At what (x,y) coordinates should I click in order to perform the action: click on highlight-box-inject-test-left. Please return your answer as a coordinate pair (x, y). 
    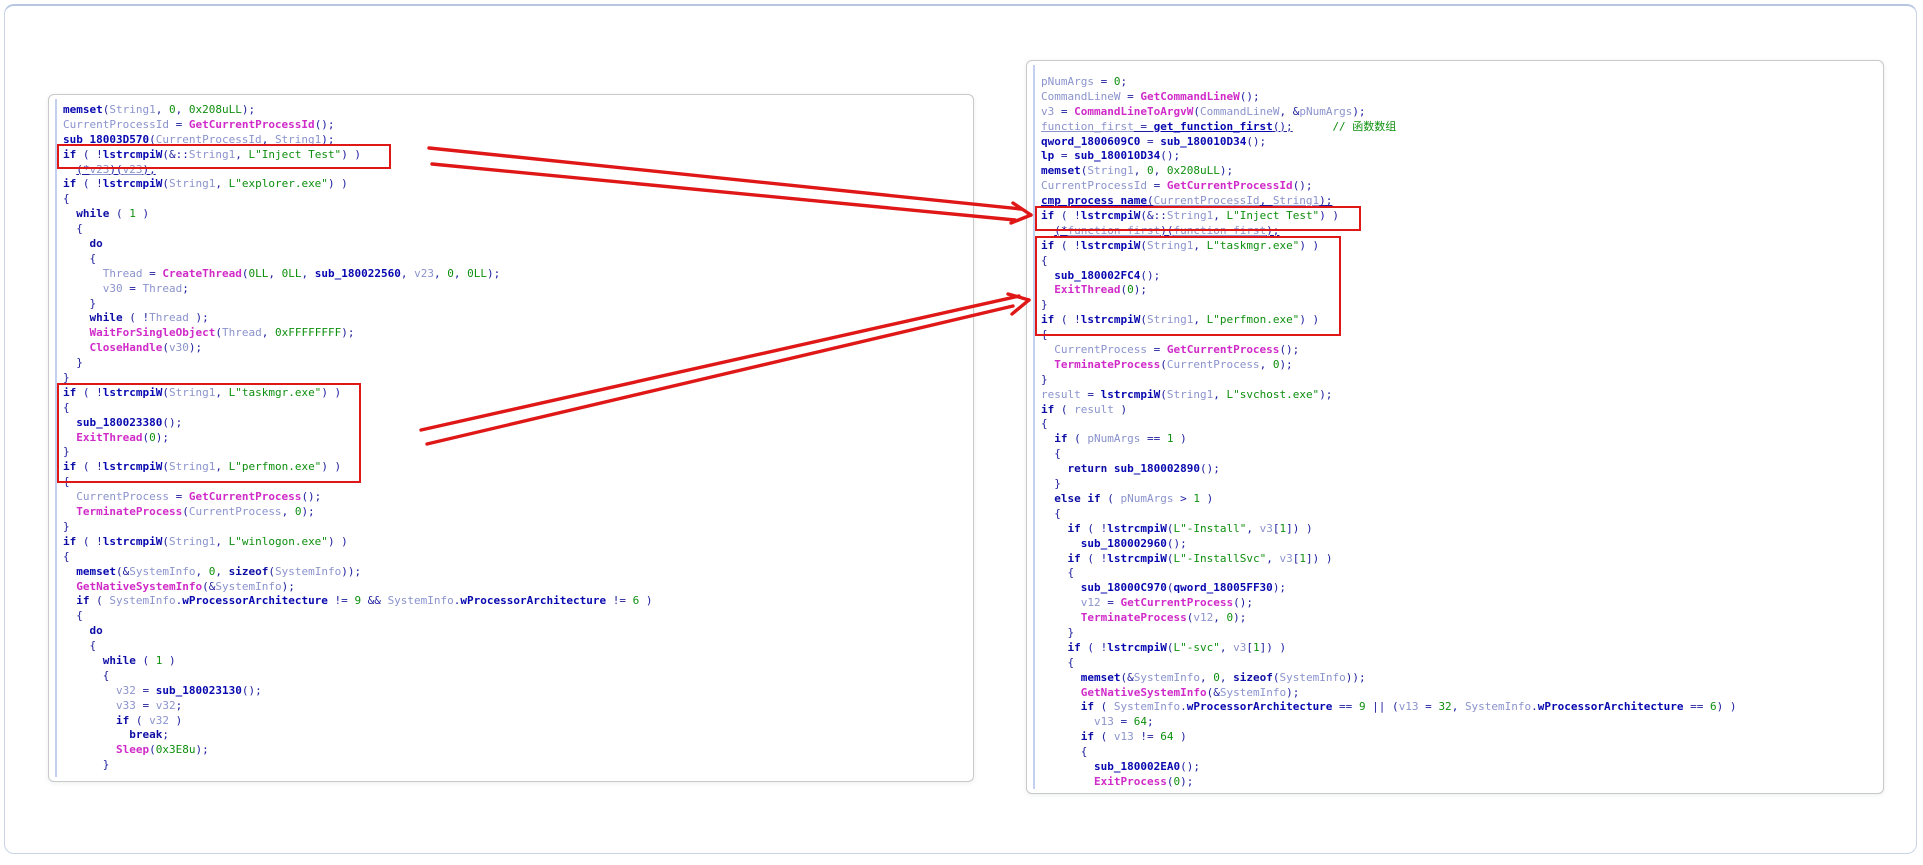
    Looking at the image, I should click on (224, 156).